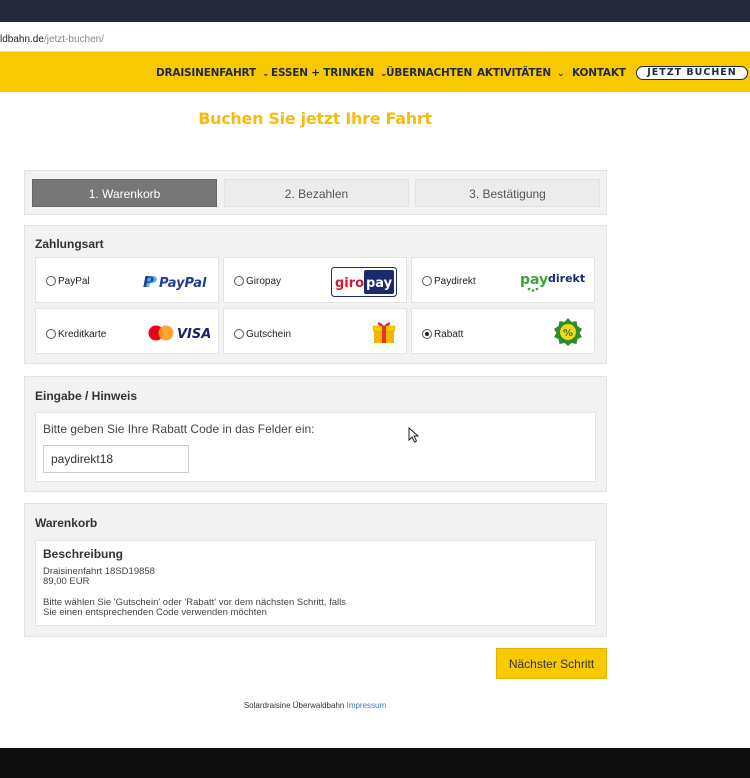  Describe the element at coordinates (503, 280) in the screenshot. I see `payment-option-paydirekt: Paydirekt pay direkt` at that location.